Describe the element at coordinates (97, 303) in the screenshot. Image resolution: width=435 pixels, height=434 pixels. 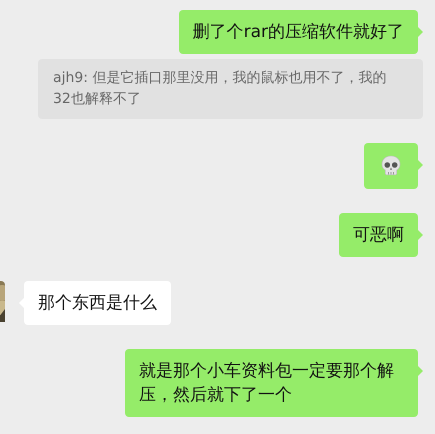
I see `message-bubble: 那个东西是什么` at that location.